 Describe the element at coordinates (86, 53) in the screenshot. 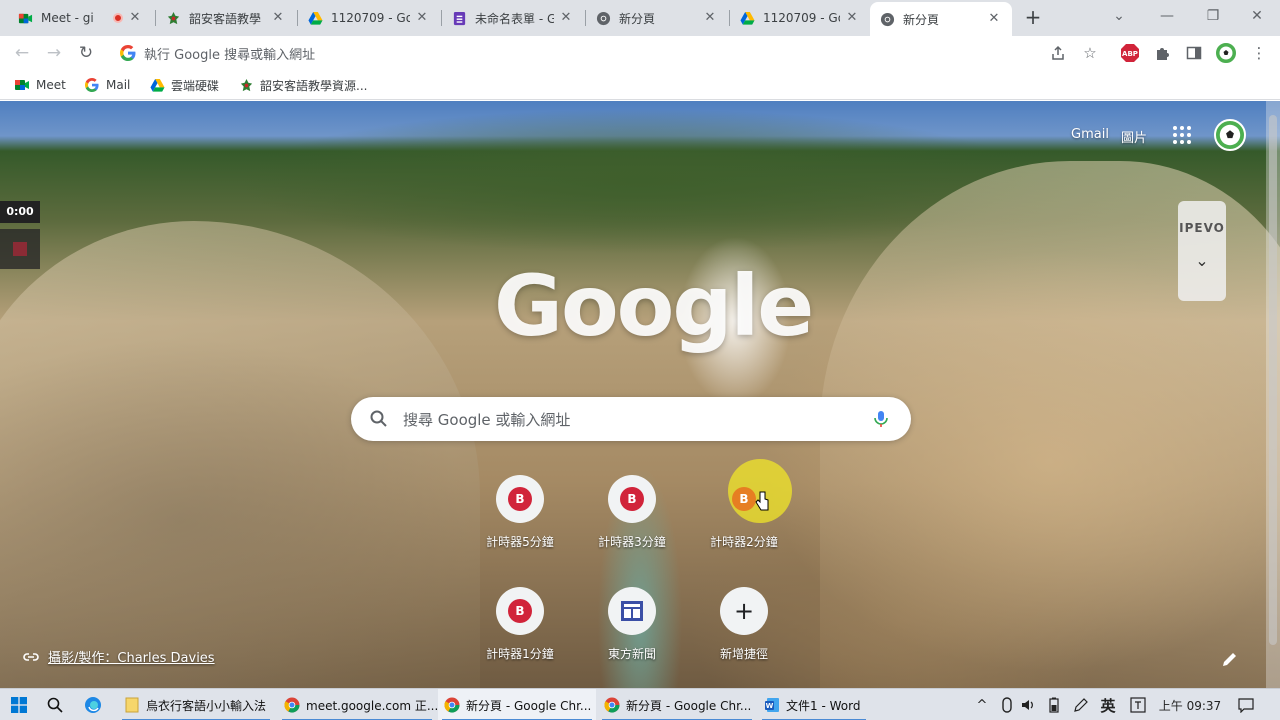

I see `reload-icon: ↻` at that location.